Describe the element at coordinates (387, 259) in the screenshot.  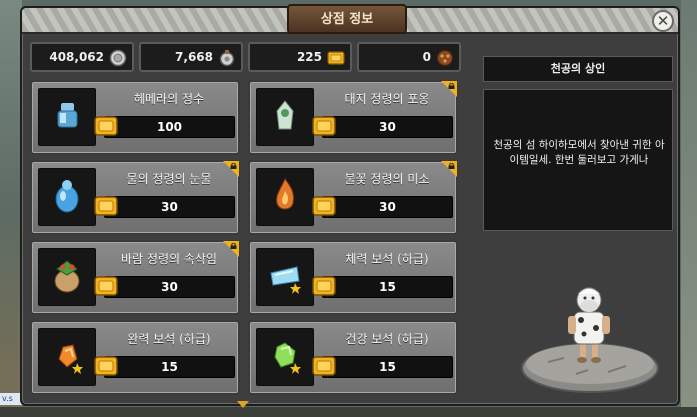
I see `item-name: 체력 보석 (하급)` at that location.